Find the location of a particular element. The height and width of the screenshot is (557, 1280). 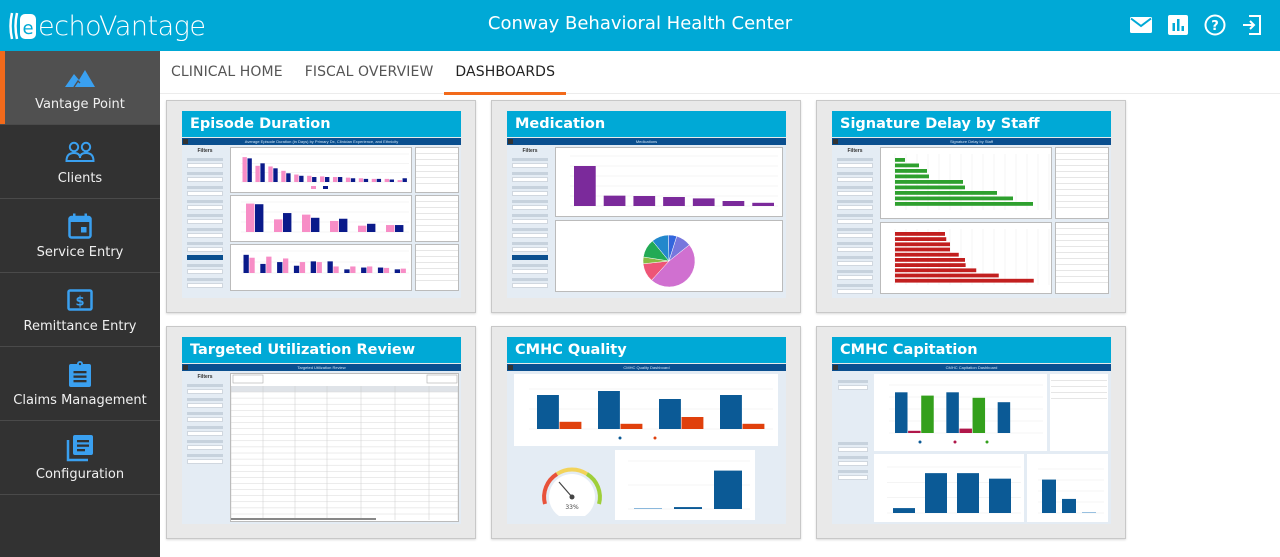

preview-header: Medications is located at coordinates (646, 141).